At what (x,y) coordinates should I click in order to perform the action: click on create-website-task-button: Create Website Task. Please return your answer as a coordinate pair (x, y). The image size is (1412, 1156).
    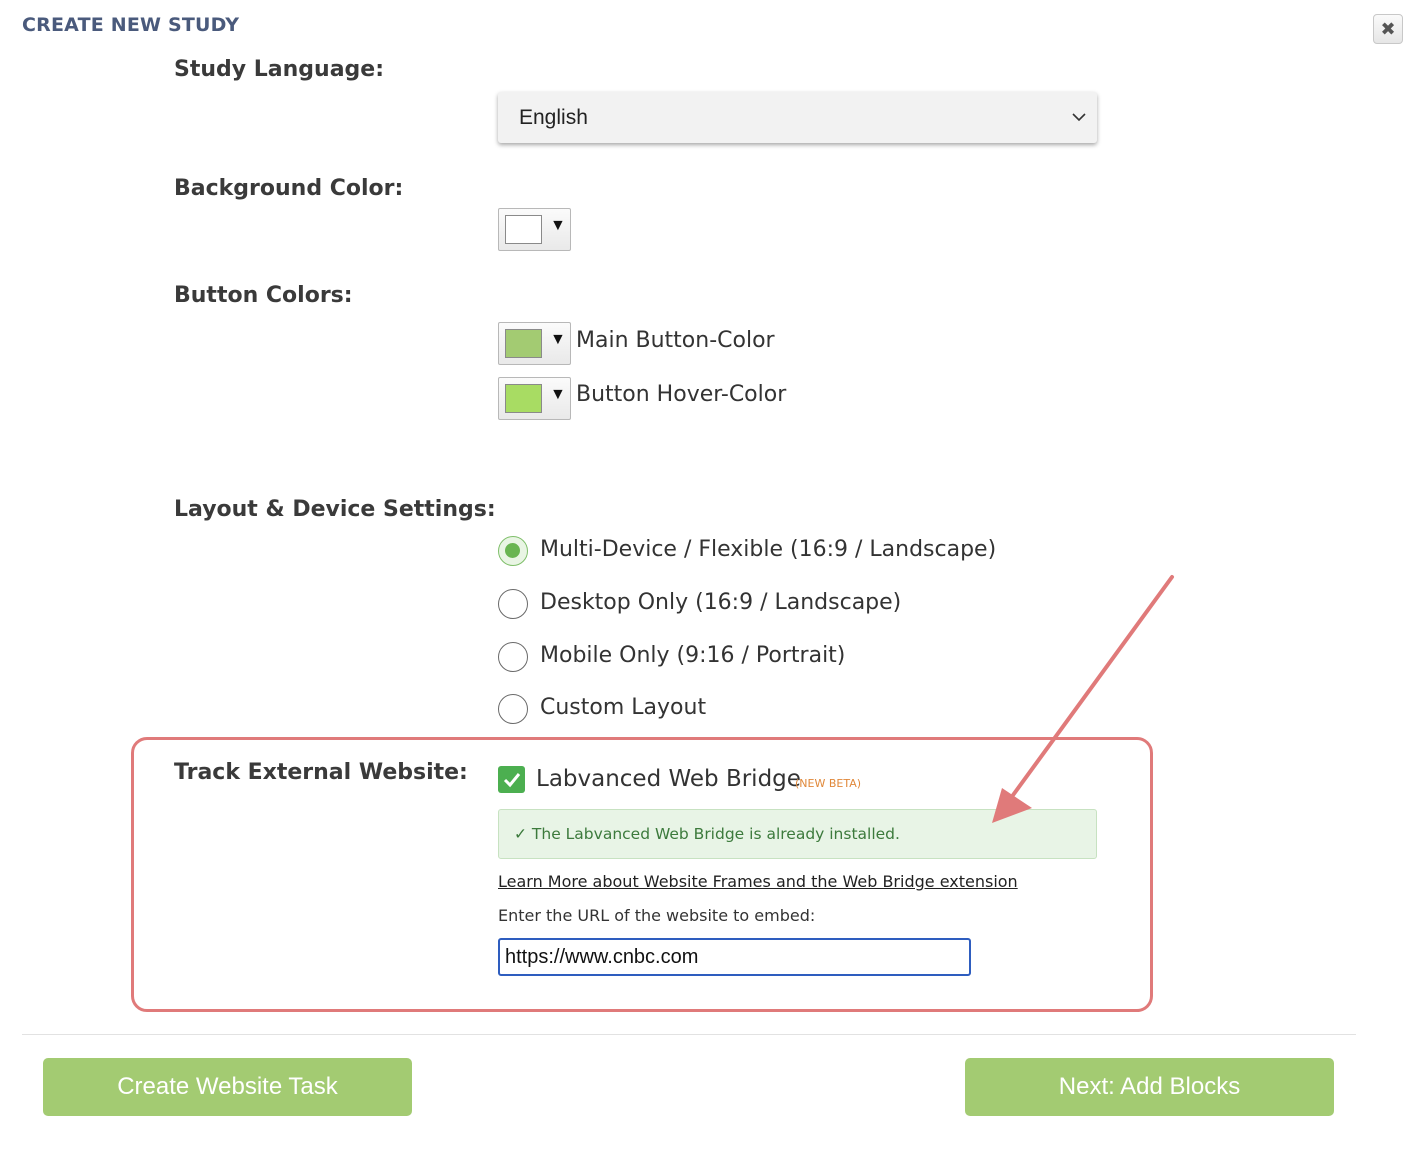
    Looking at the image, I should click on (227, 1087).